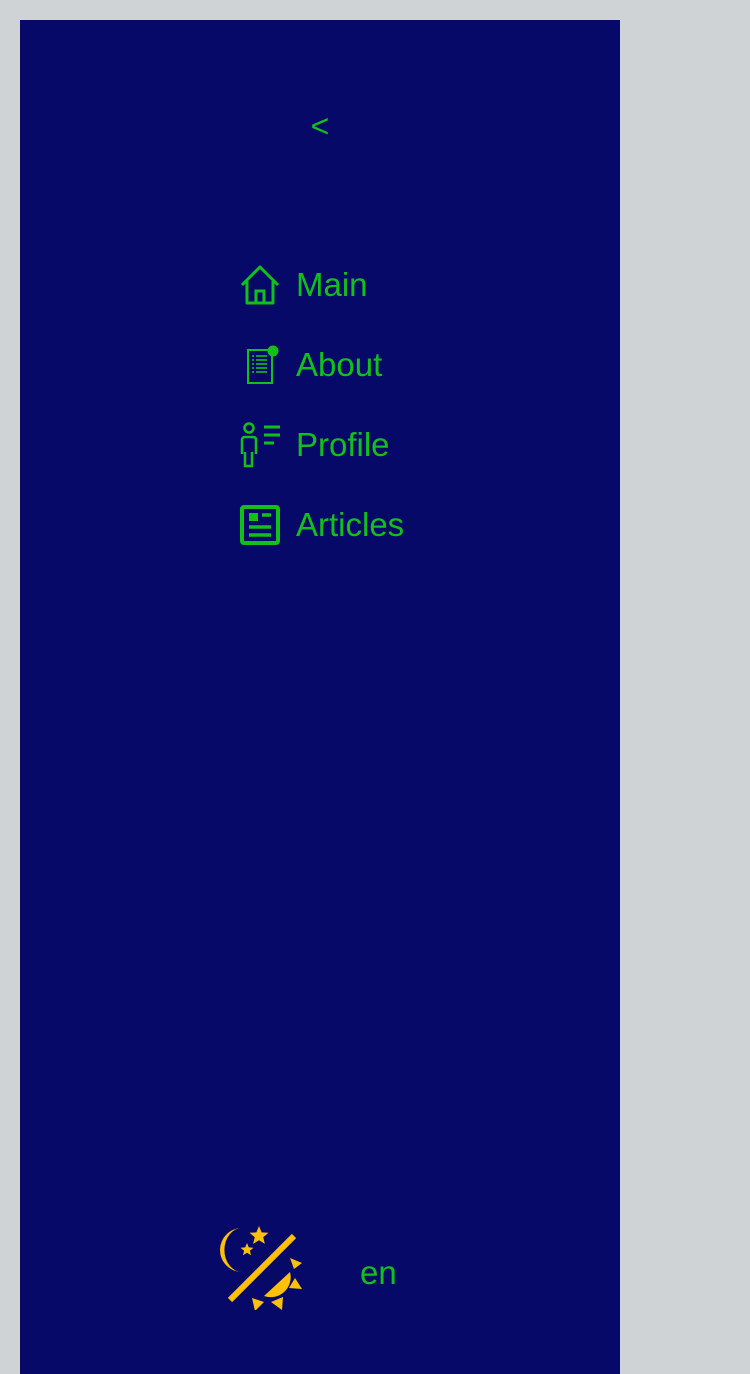 The width and height of the screenshot is (750, 1374). What do you see at coordinates (260, 285) in the screenshot?
I see `home-icon` at bounding box center [260, 285].